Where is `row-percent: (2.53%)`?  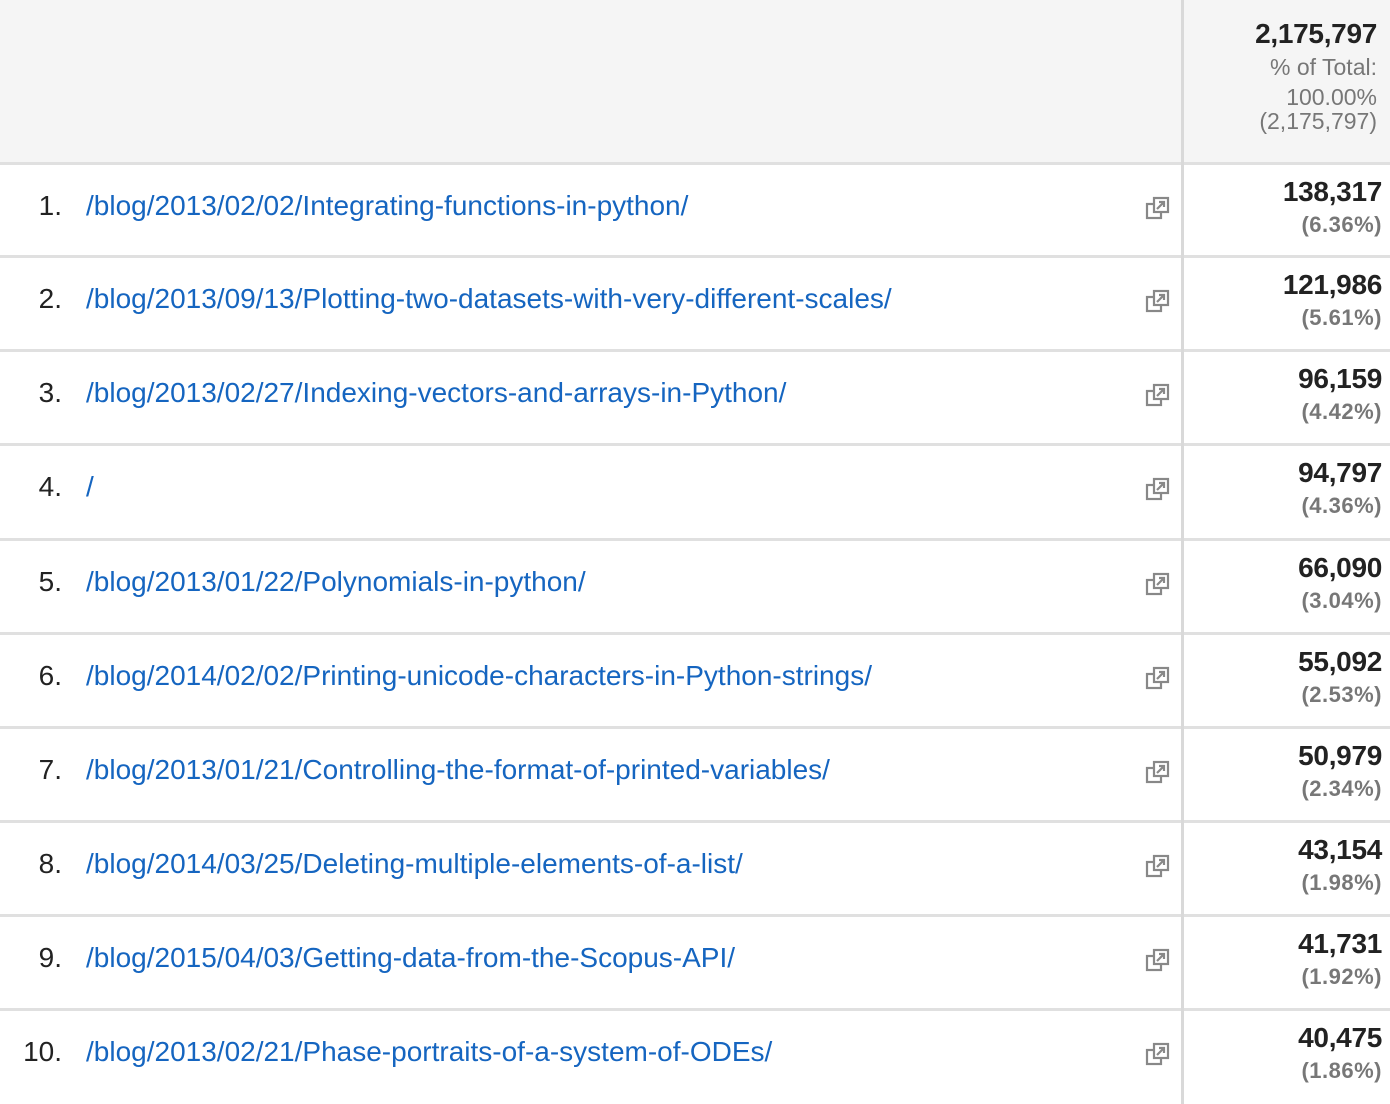
row-percent: (2.53%) is located at coordinates (1341, 694).